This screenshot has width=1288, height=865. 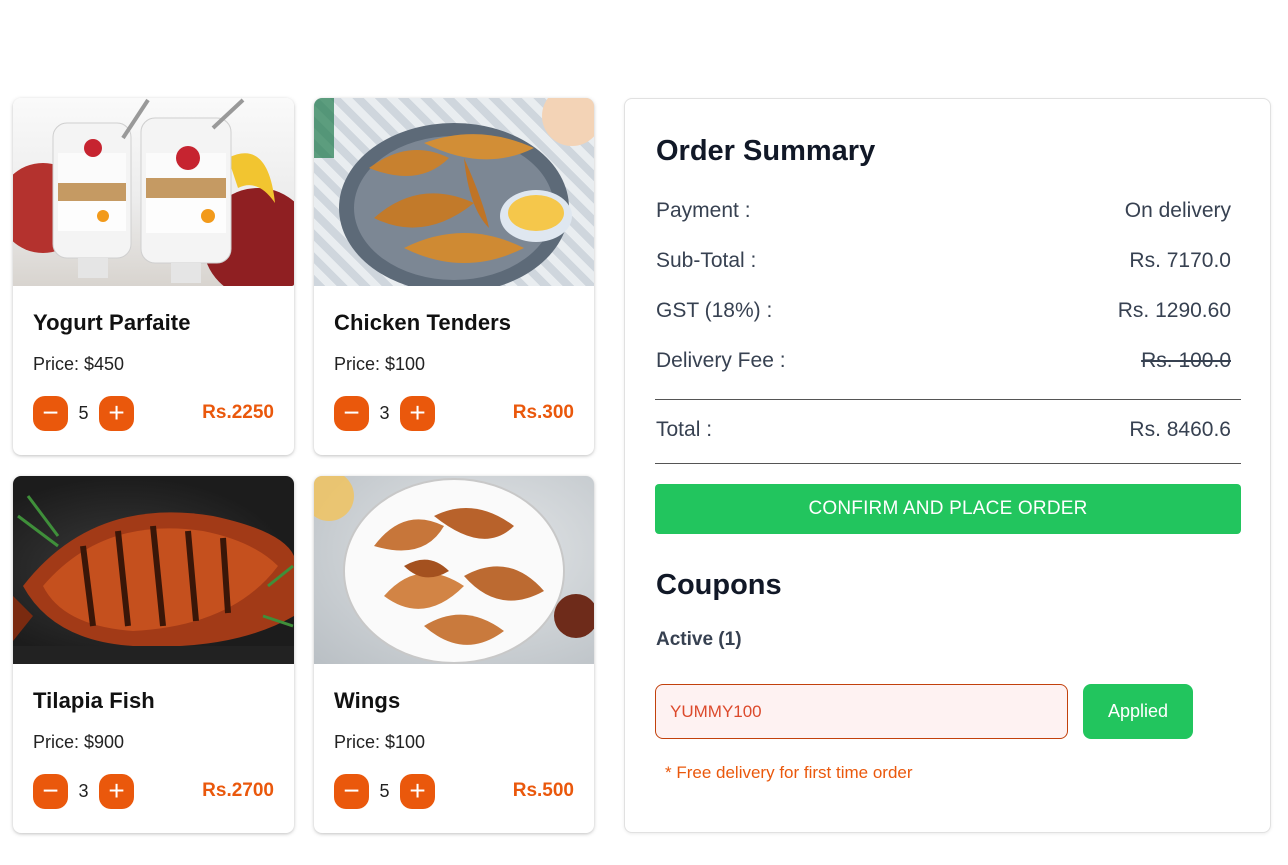 What do you see at coordinates (238, 790) in the screenshot?
I see `item-line-total: Rs.2700` at bounding box center [238, 790].